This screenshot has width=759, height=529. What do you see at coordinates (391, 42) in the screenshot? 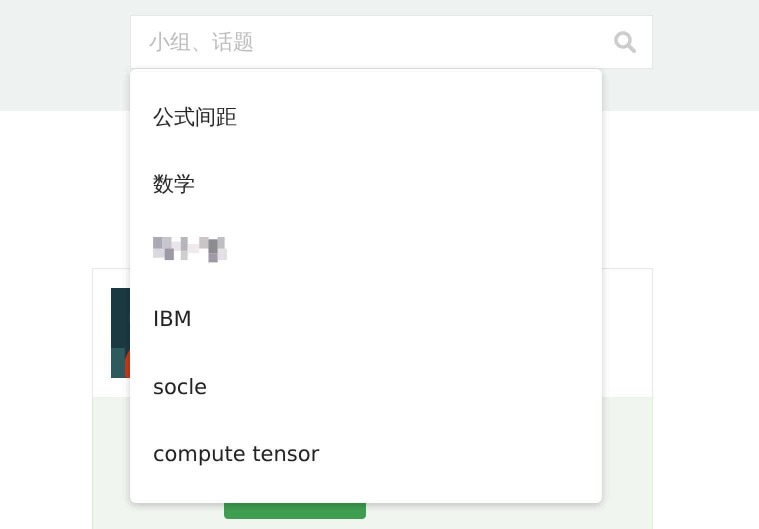
I see `search-field: 小组、话题` at bounding box center [391, 42].